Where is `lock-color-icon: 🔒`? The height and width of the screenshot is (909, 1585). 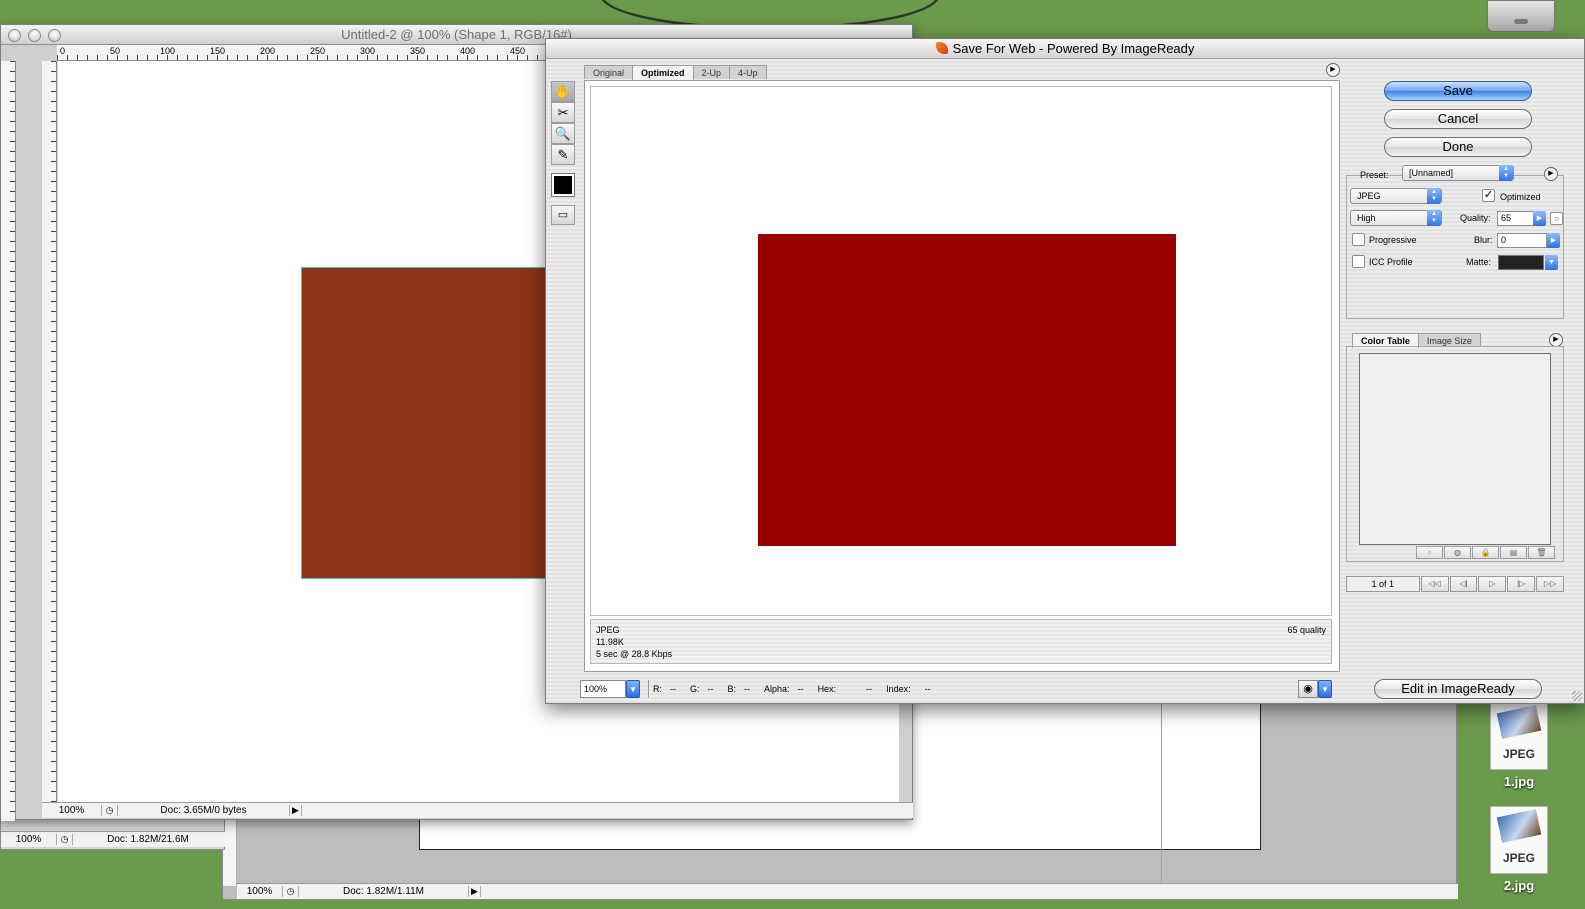
lock-color-icon: 🔒 is located at coordinates (1485, 552).